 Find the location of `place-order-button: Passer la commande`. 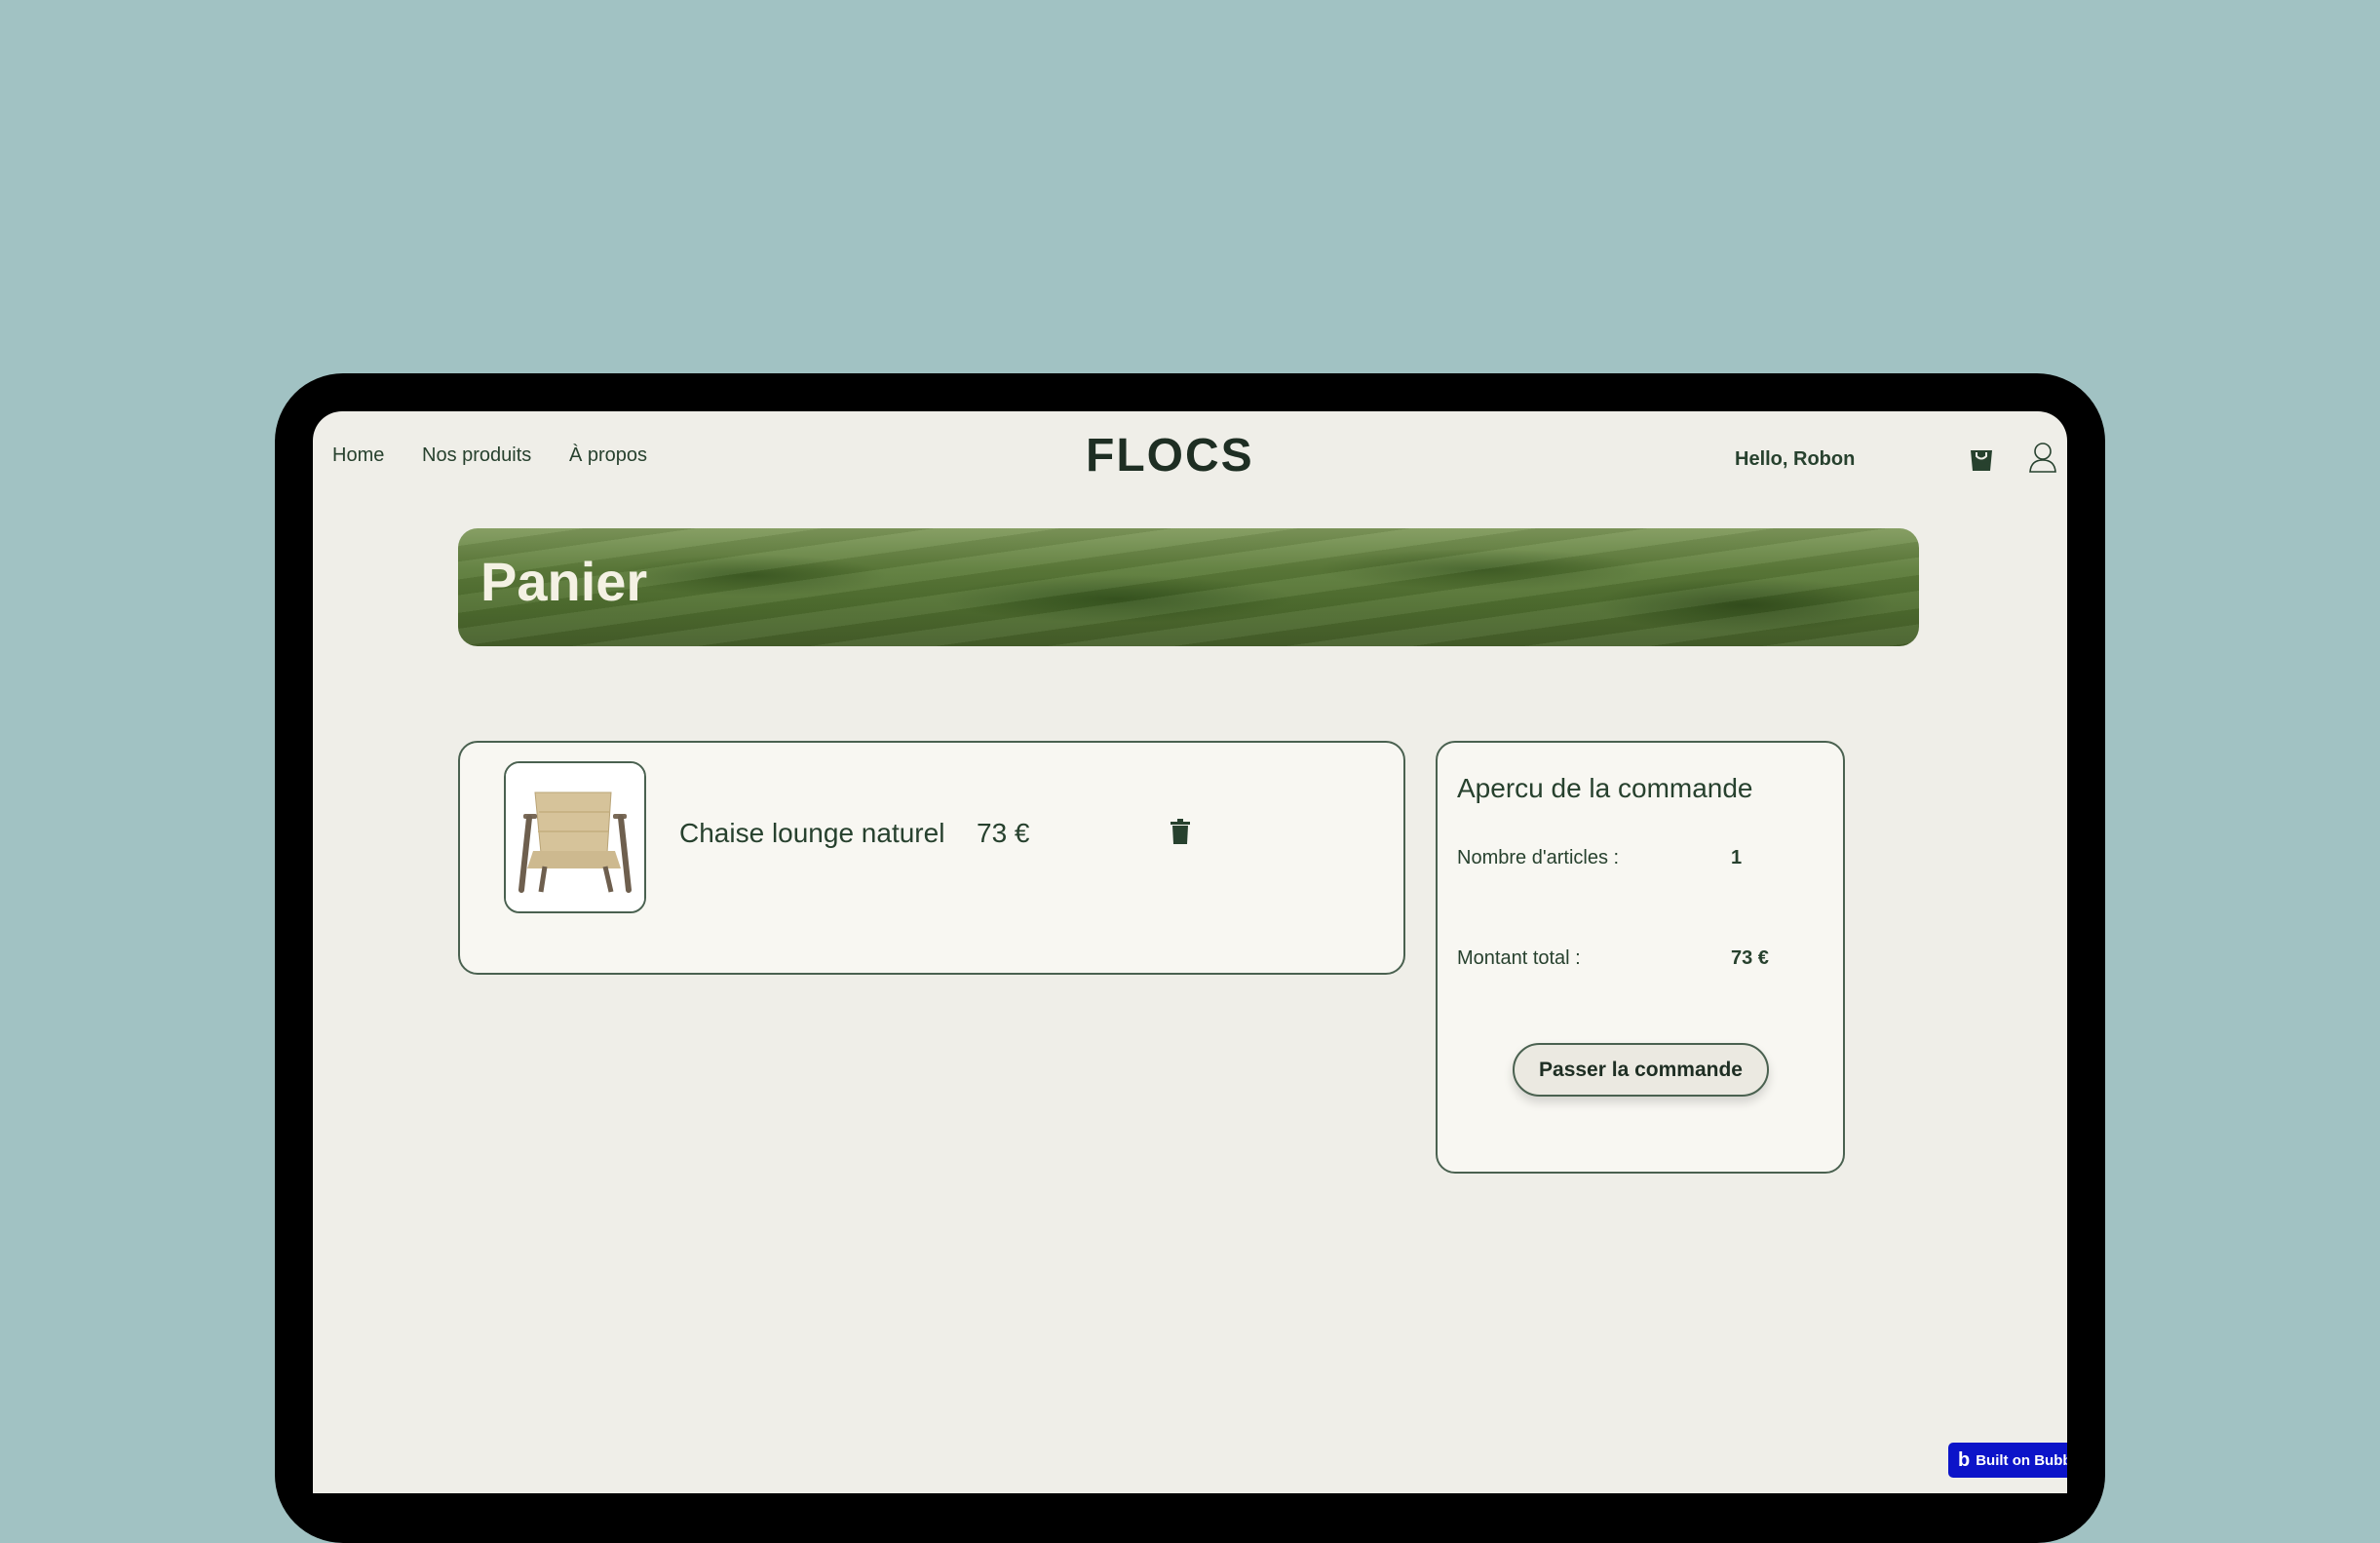

place-order-button: Passer la commande is located at coordinates (1641, 1070).